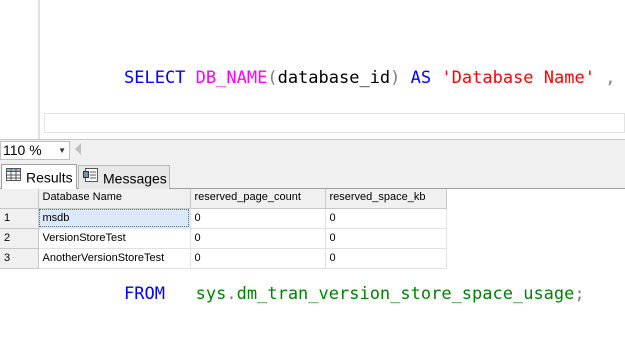 This screenshot has width=625, height=354. I want to click on scroll-left-arrow-icon, so click(78, 149).